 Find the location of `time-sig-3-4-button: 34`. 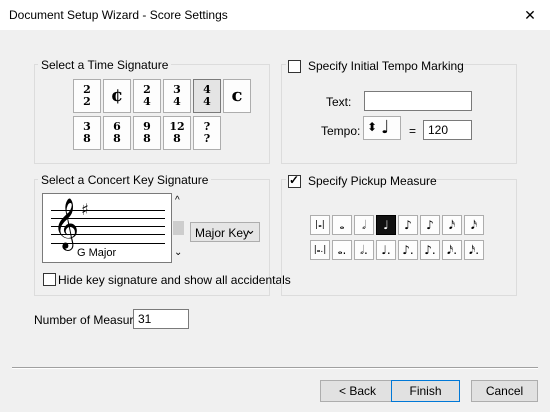

time-sig-3-4-button: 34 is located at coordinates (177, 96).